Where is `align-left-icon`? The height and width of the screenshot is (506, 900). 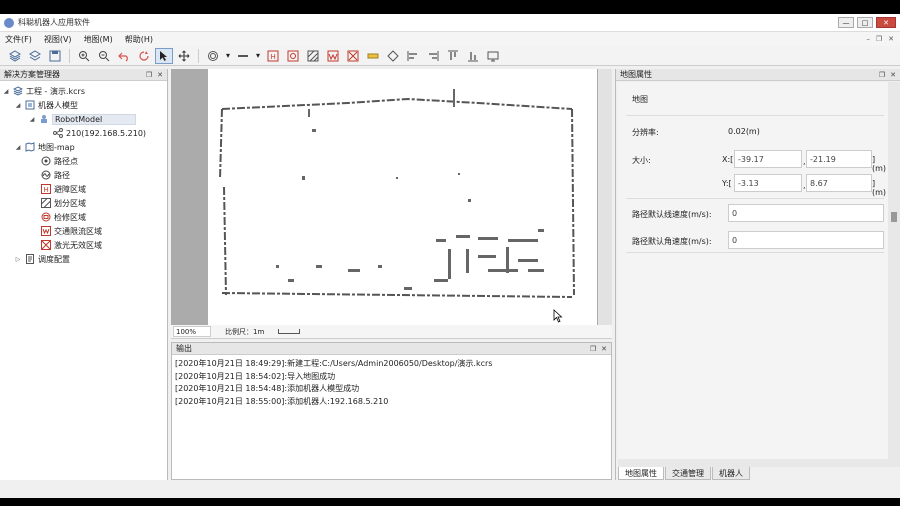
align-left-icon is located at coordinates (413, 56).